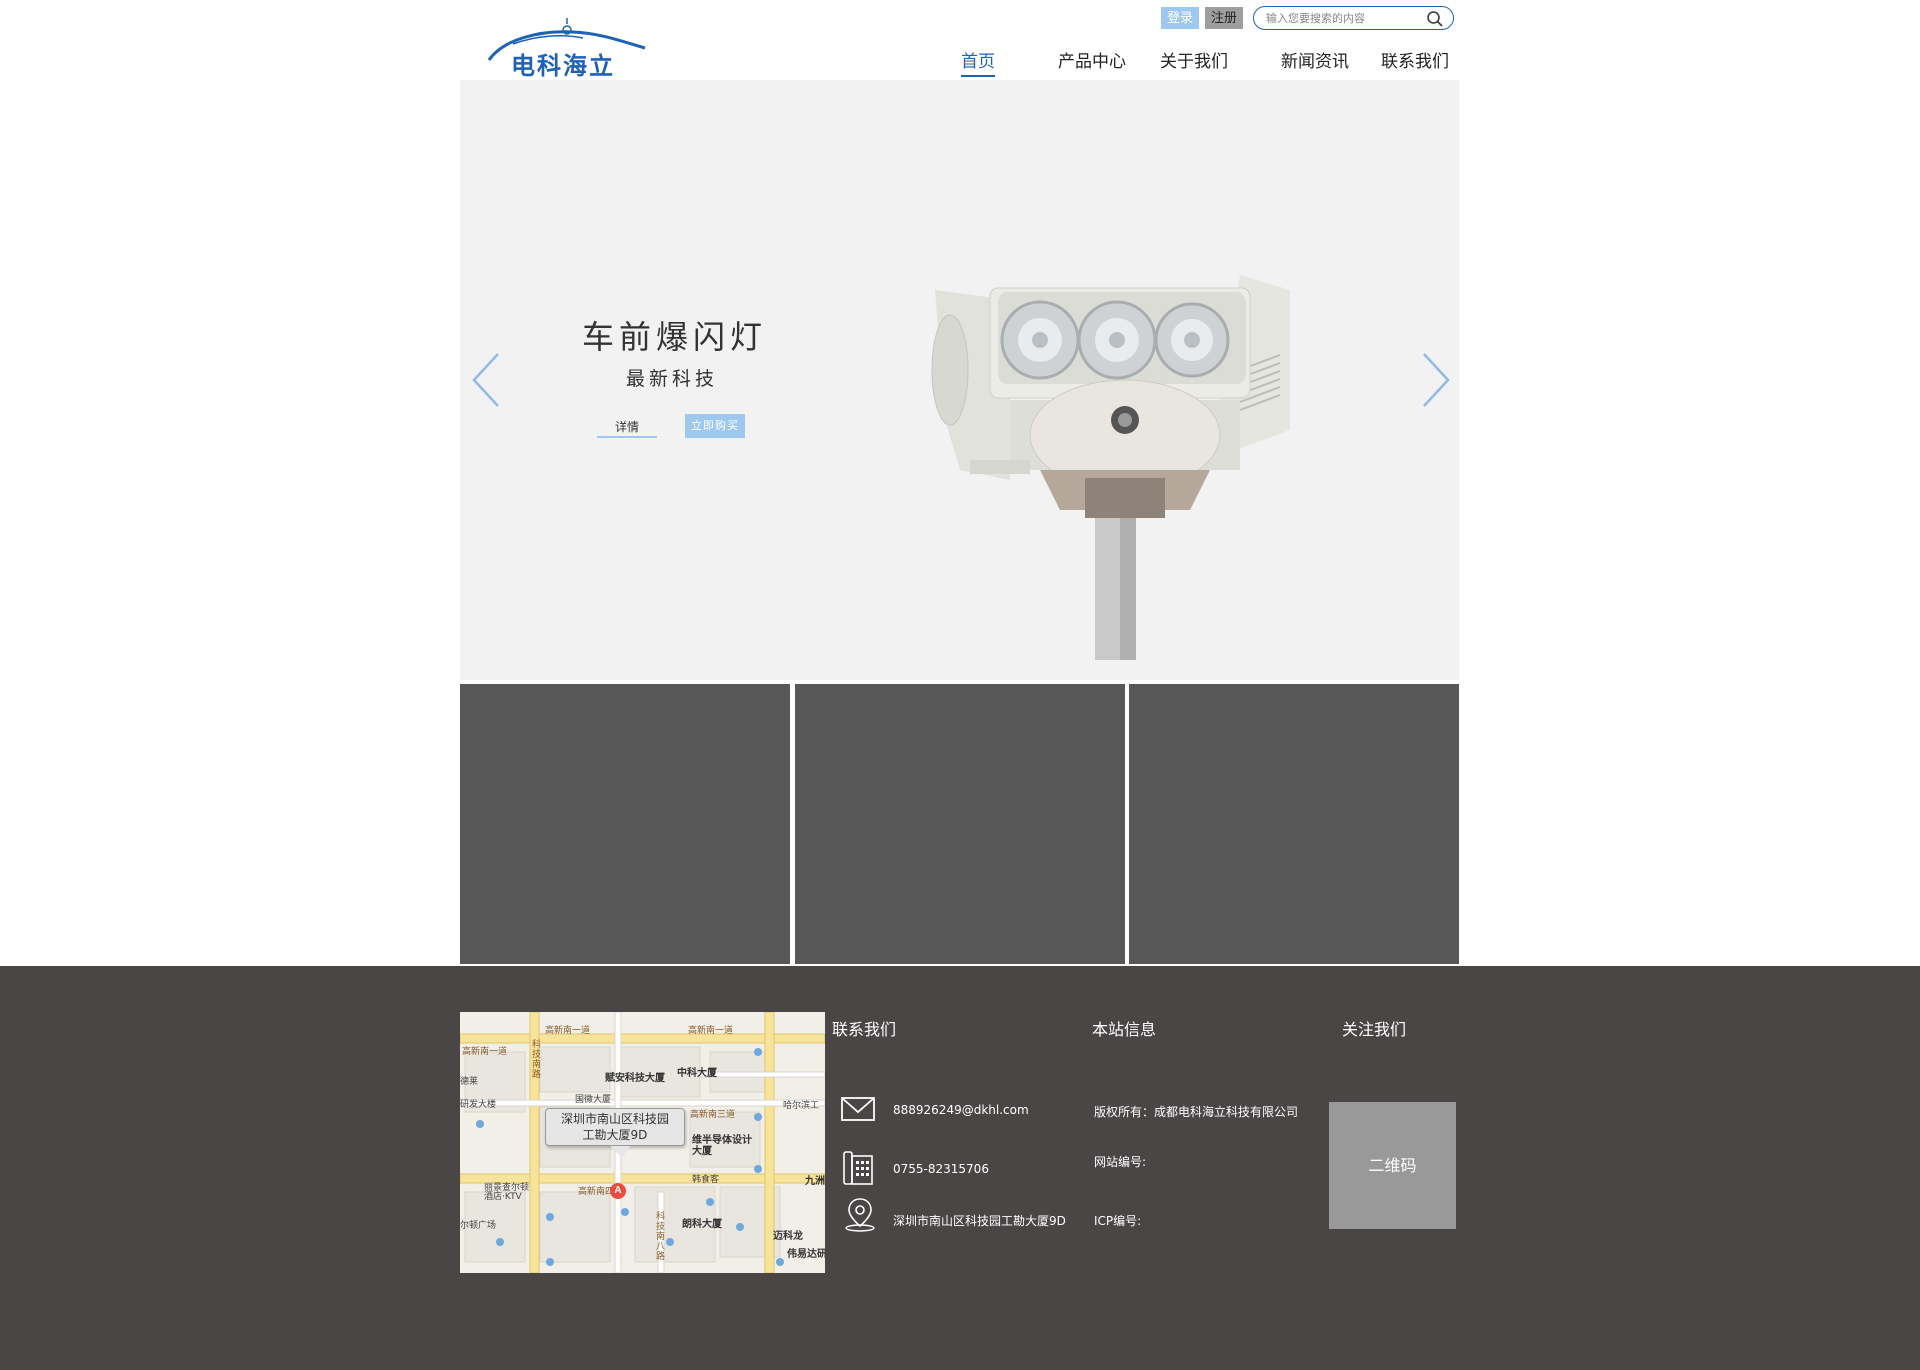  Describe the element at coordinates (615, 1135) in the screenshot. I see `map-label-line: 工勘大厦9D` at that location.